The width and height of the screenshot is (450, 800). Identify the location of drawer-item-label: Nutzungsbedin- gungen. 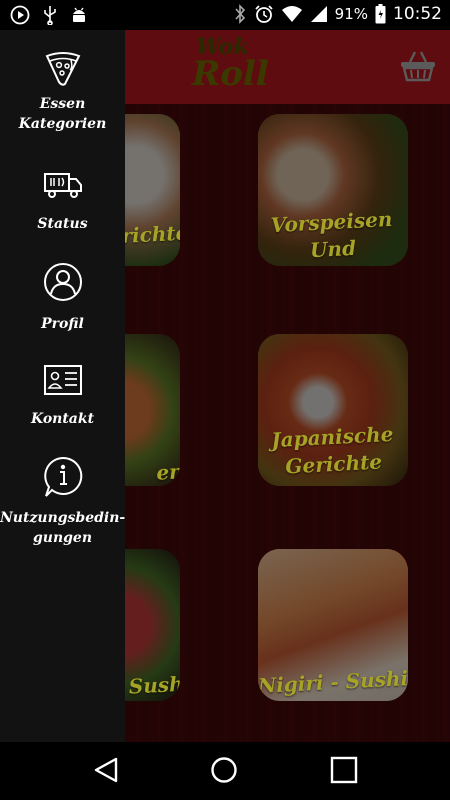
(63, 528).